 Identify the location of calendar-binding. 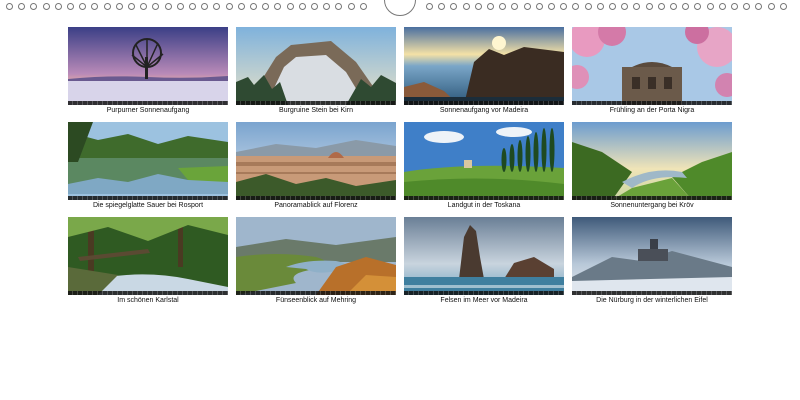
(400, 10).